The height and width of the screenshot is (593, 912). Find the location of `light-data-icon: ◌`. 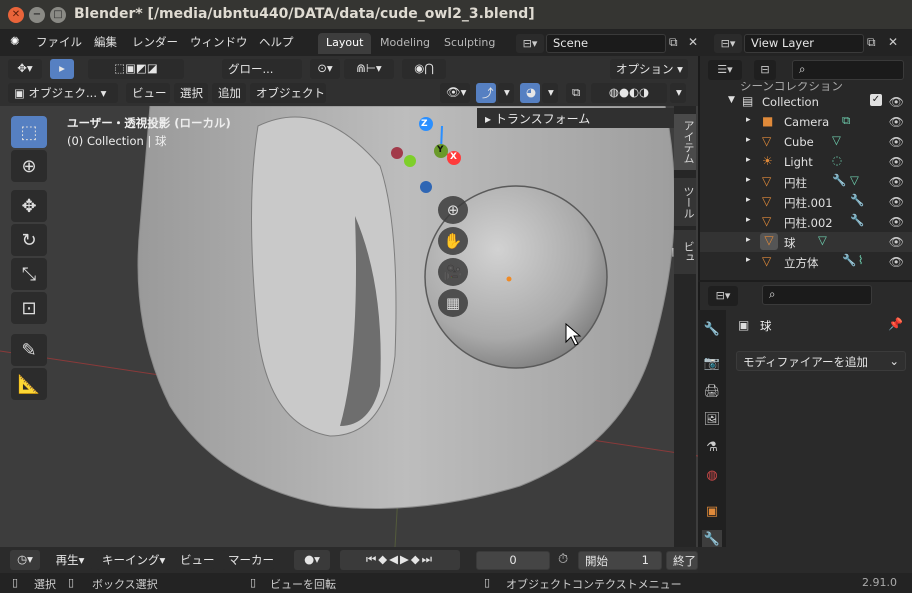

light-data-icon: ◌ is located at coordinates (837, 160).